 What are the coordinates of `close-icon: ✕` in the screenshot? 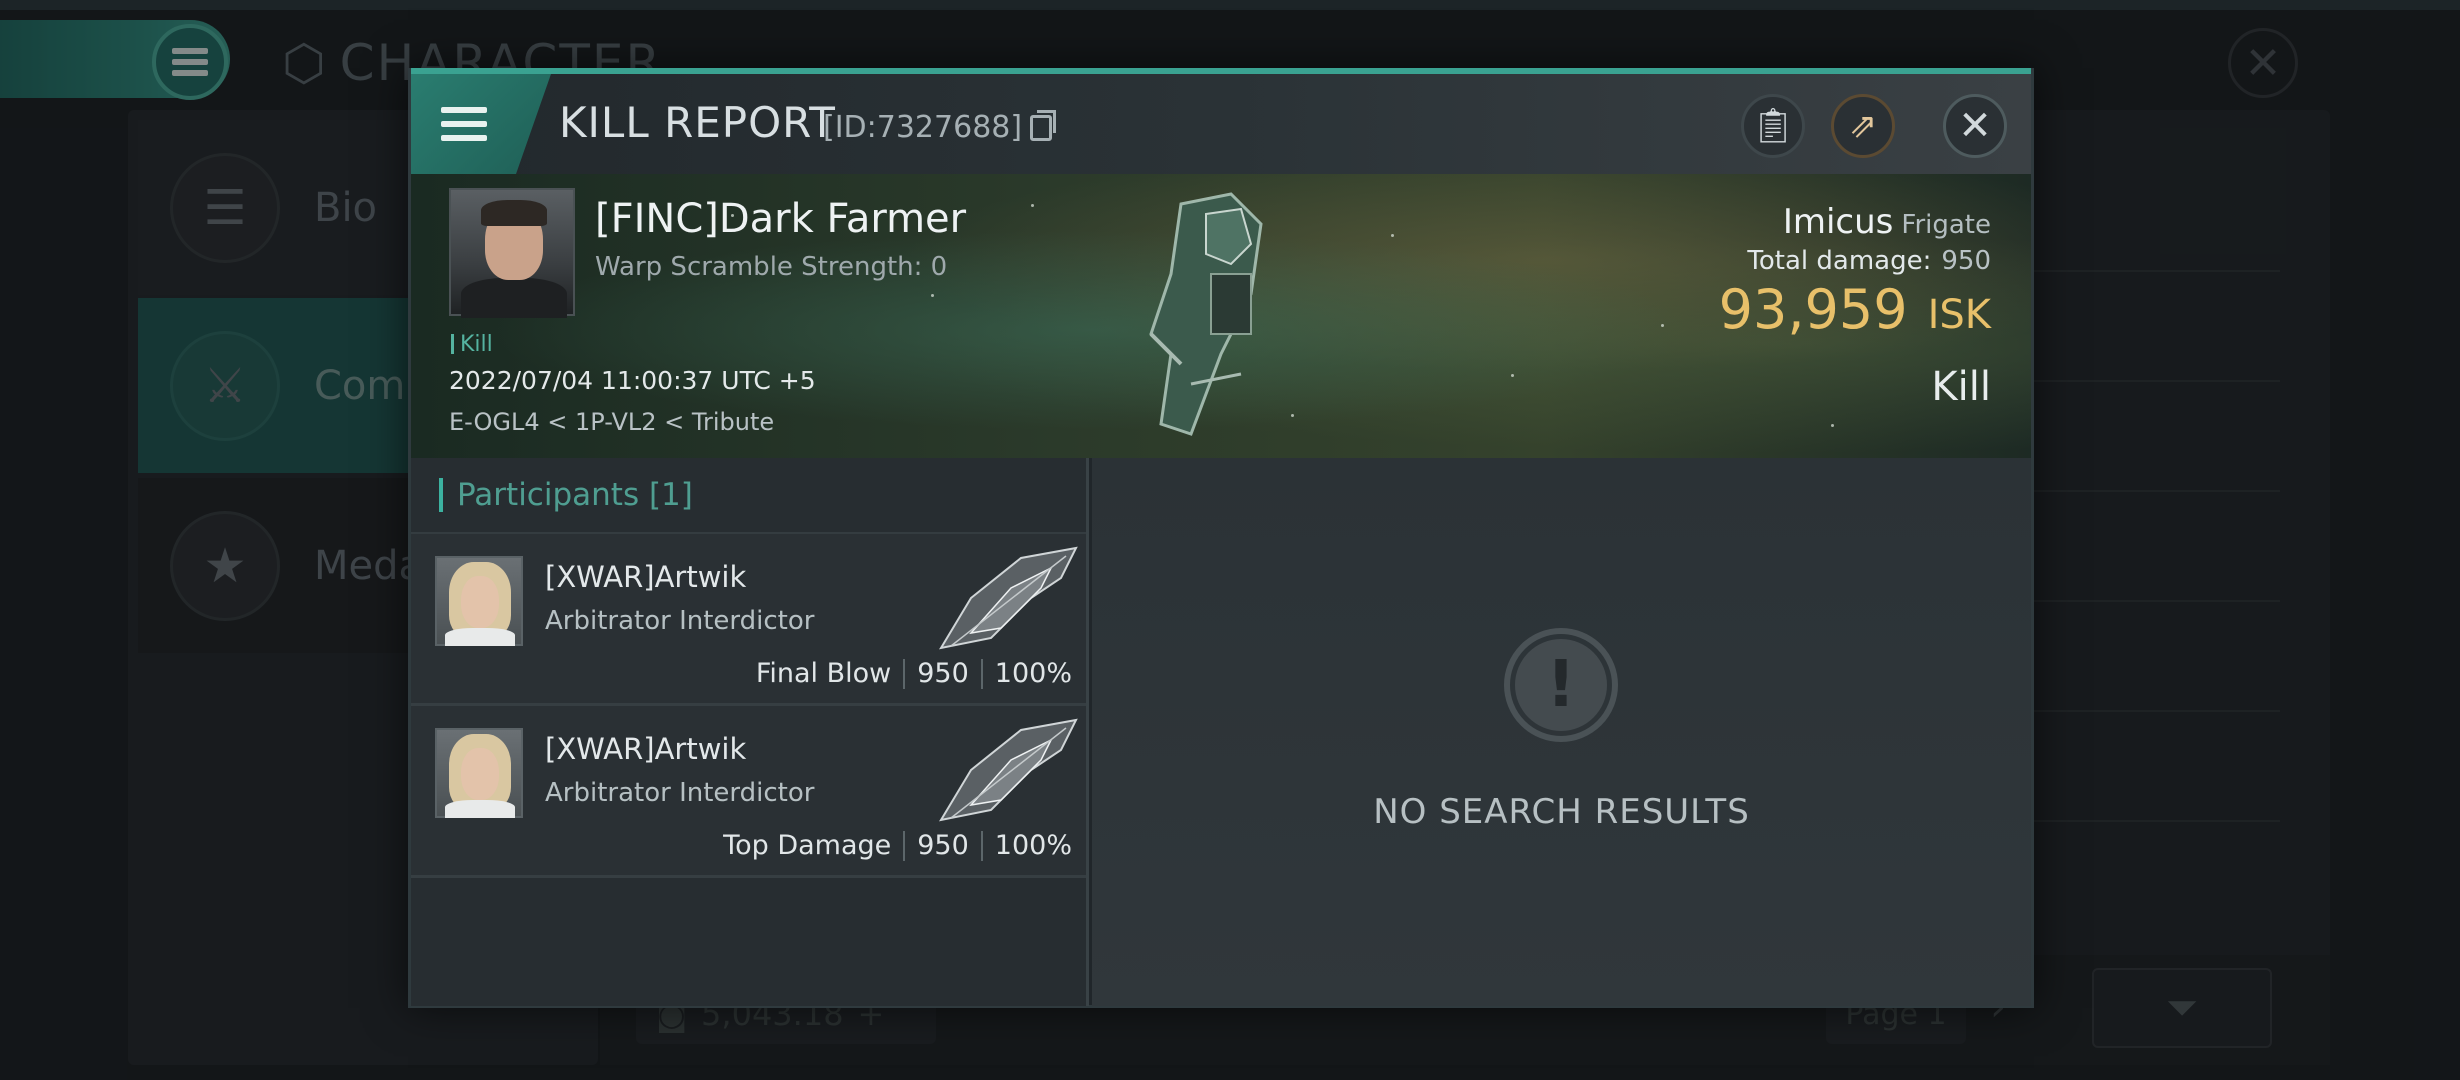 It's located at (1975, 126).